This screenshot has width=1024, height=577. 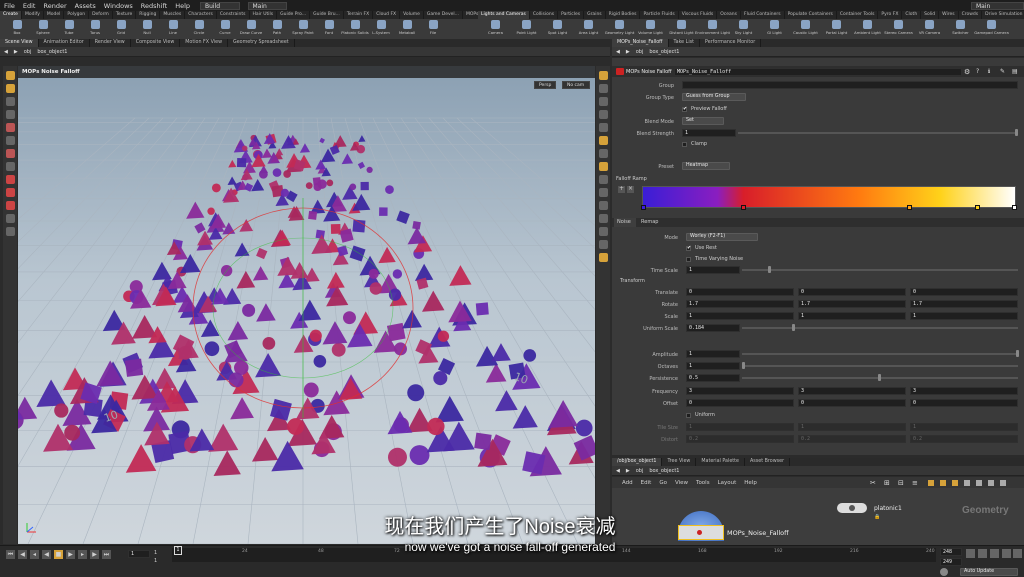 I want to click on shelf-tab-2: Model, so click(x=54, y=15).